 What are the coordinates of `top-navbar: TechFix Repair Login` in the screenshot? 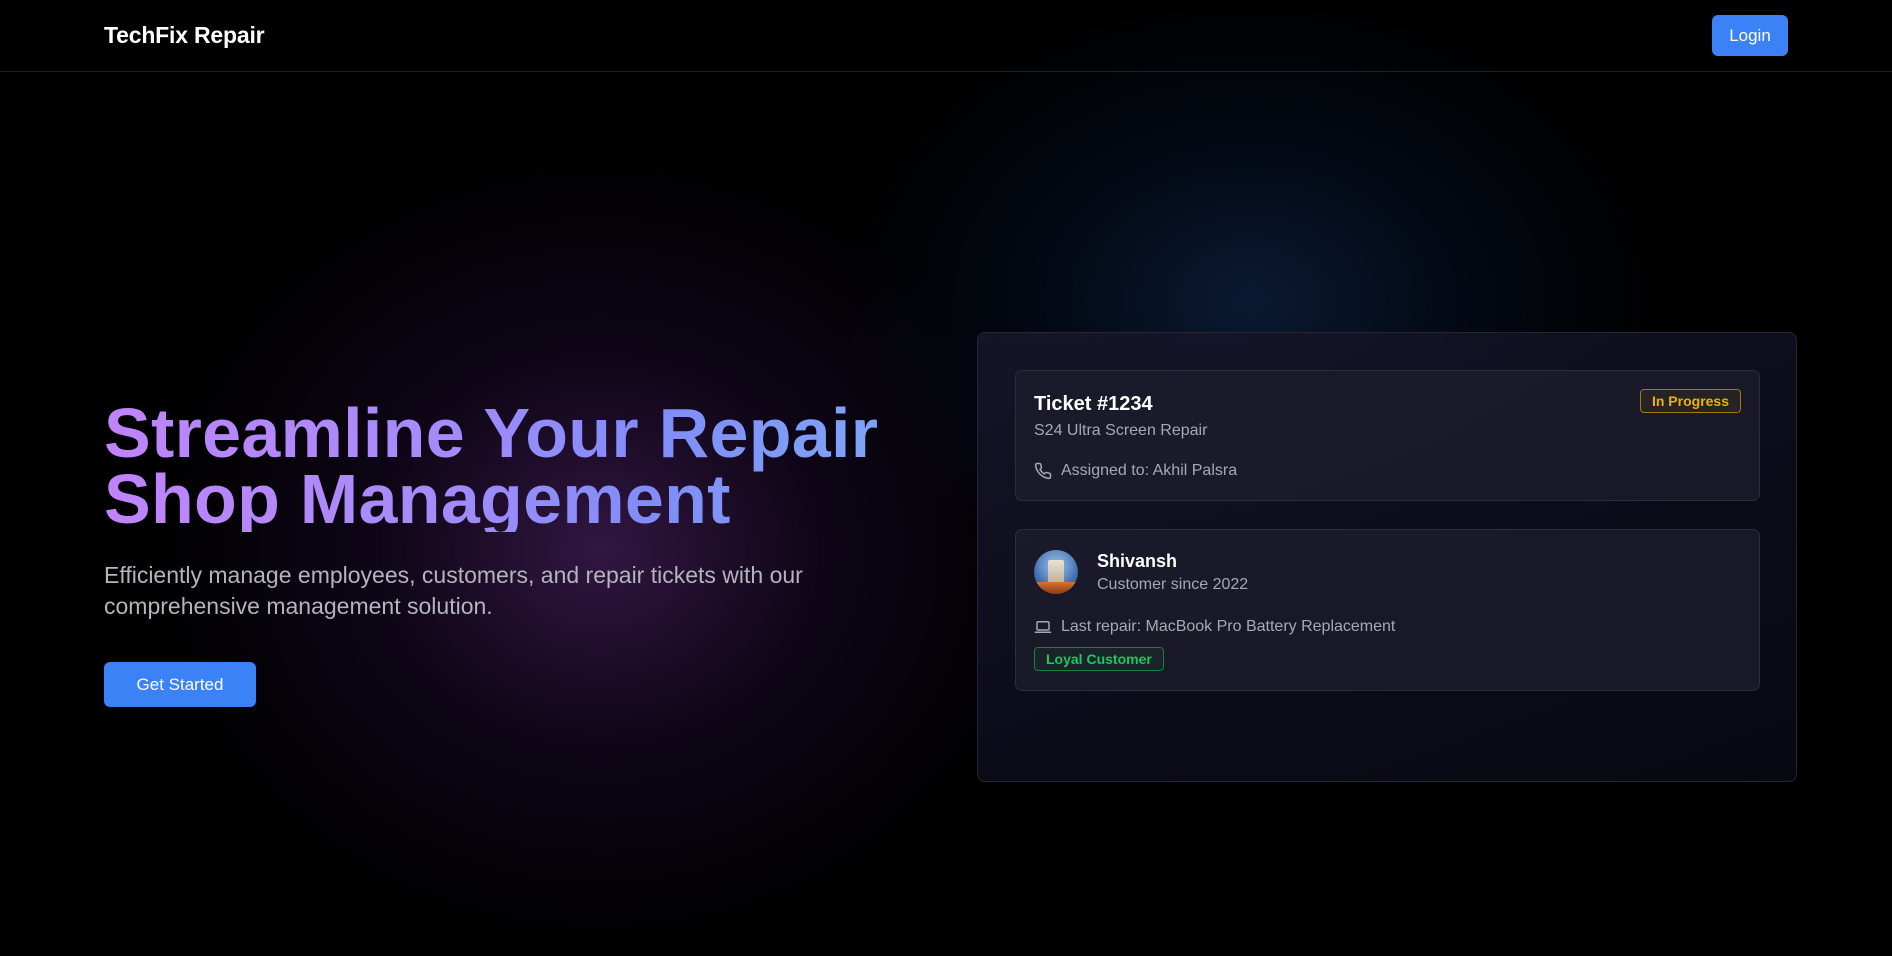 It's located at (946, 36).